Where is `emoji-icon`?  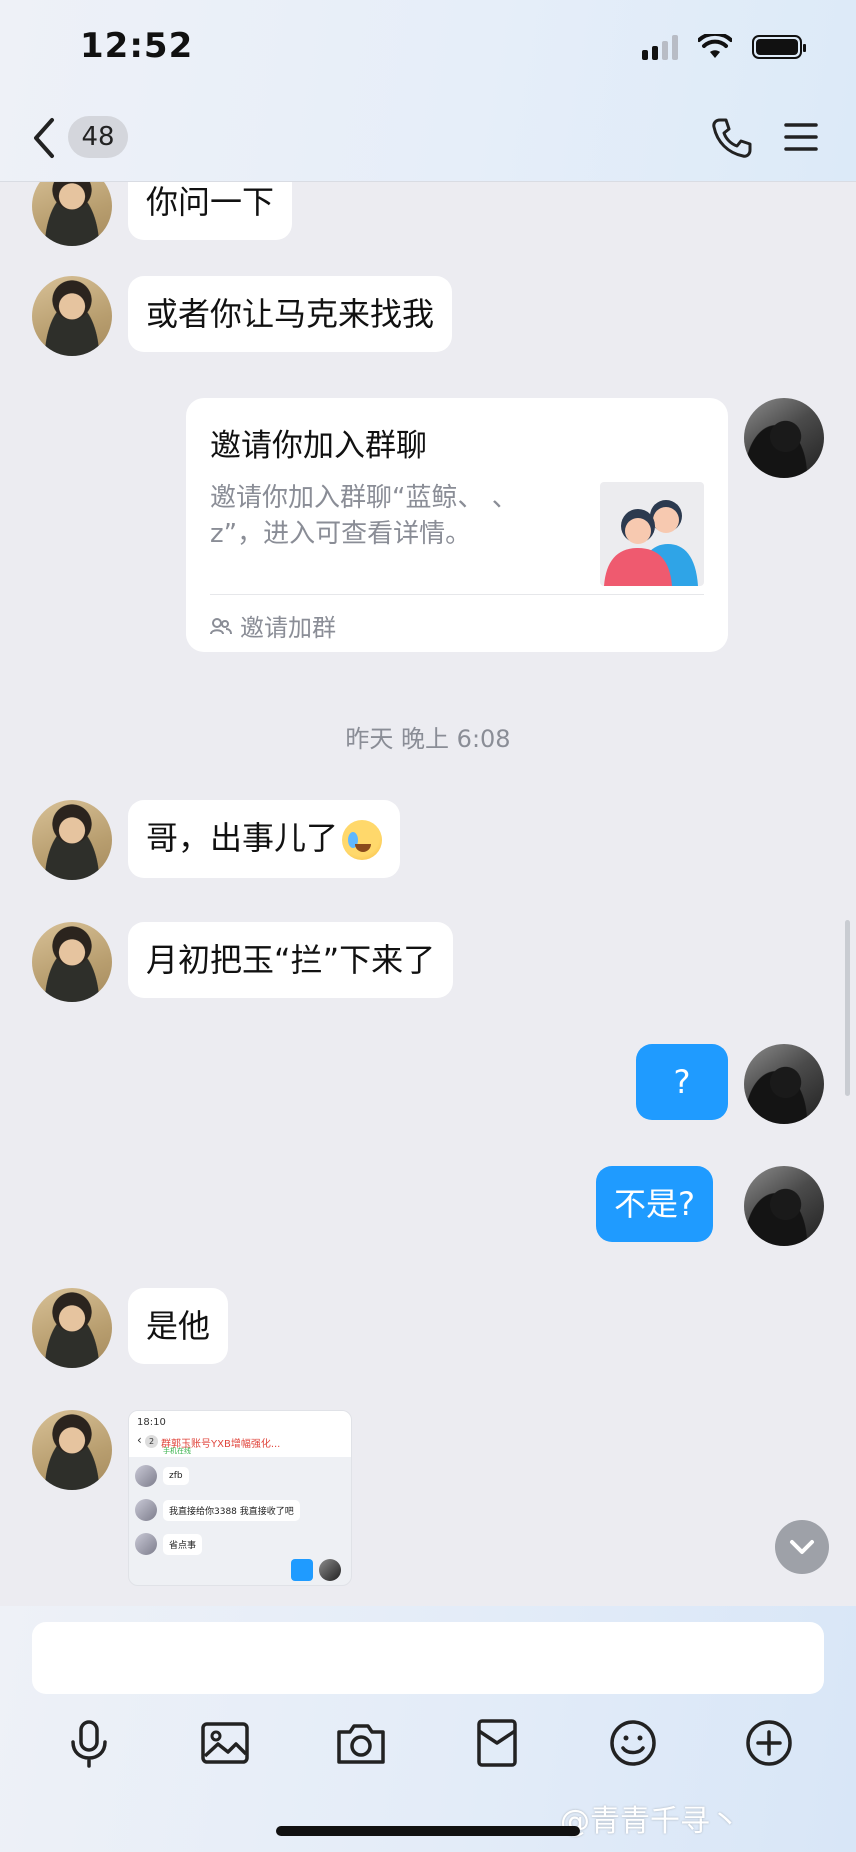
emoji-icon is located at coordinates (633, 1743).